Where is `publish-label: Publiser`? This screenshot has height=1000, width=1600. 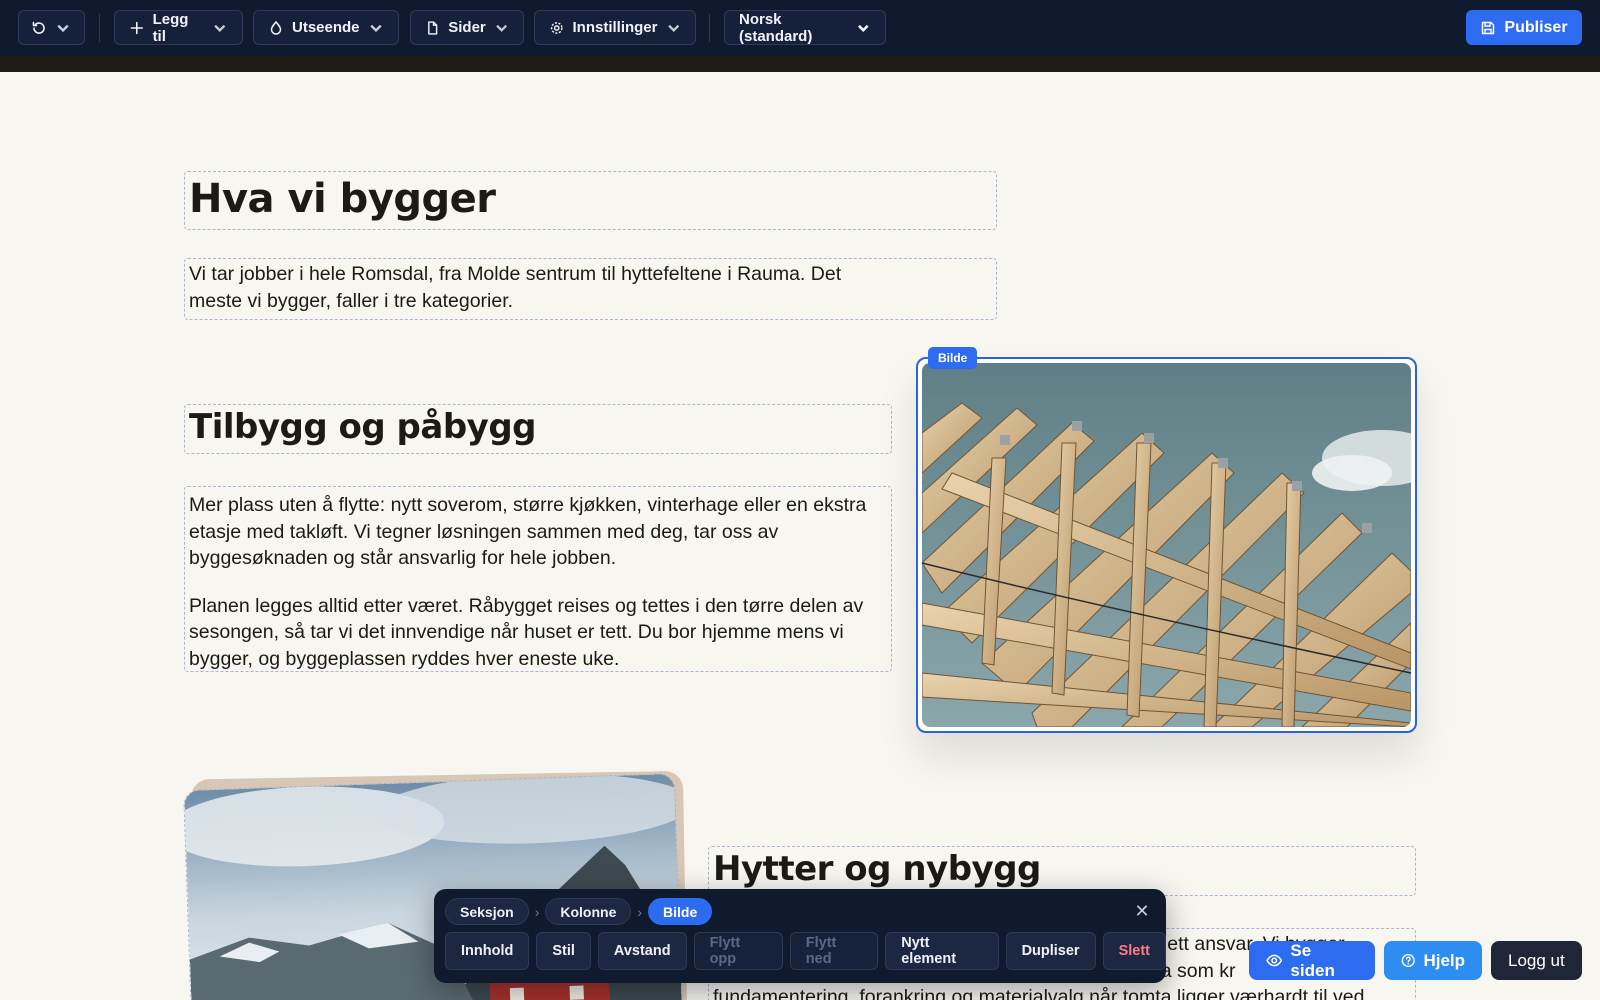 publish-label: Publiser is located at coordinates (1536, 27).